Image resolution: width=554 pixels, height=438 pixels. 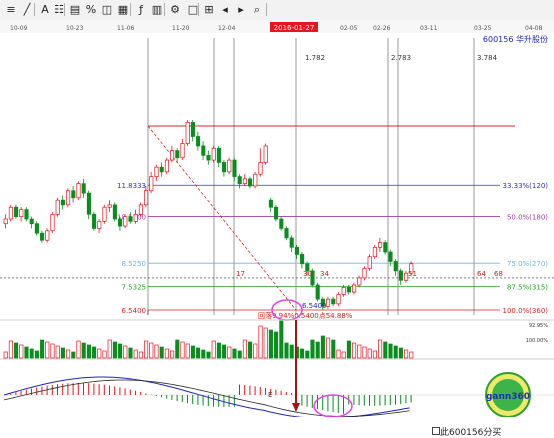 I want to click on period-button: ▥, so click(x=157, y=9).